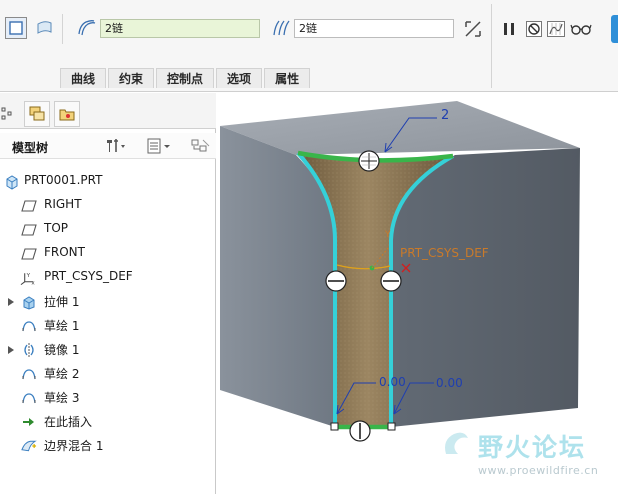  What do you see at coordinates (538, 470) in the screenshot?
I see `watermark-url: www.proewildfire.cn` at bounding box center [538, 470].